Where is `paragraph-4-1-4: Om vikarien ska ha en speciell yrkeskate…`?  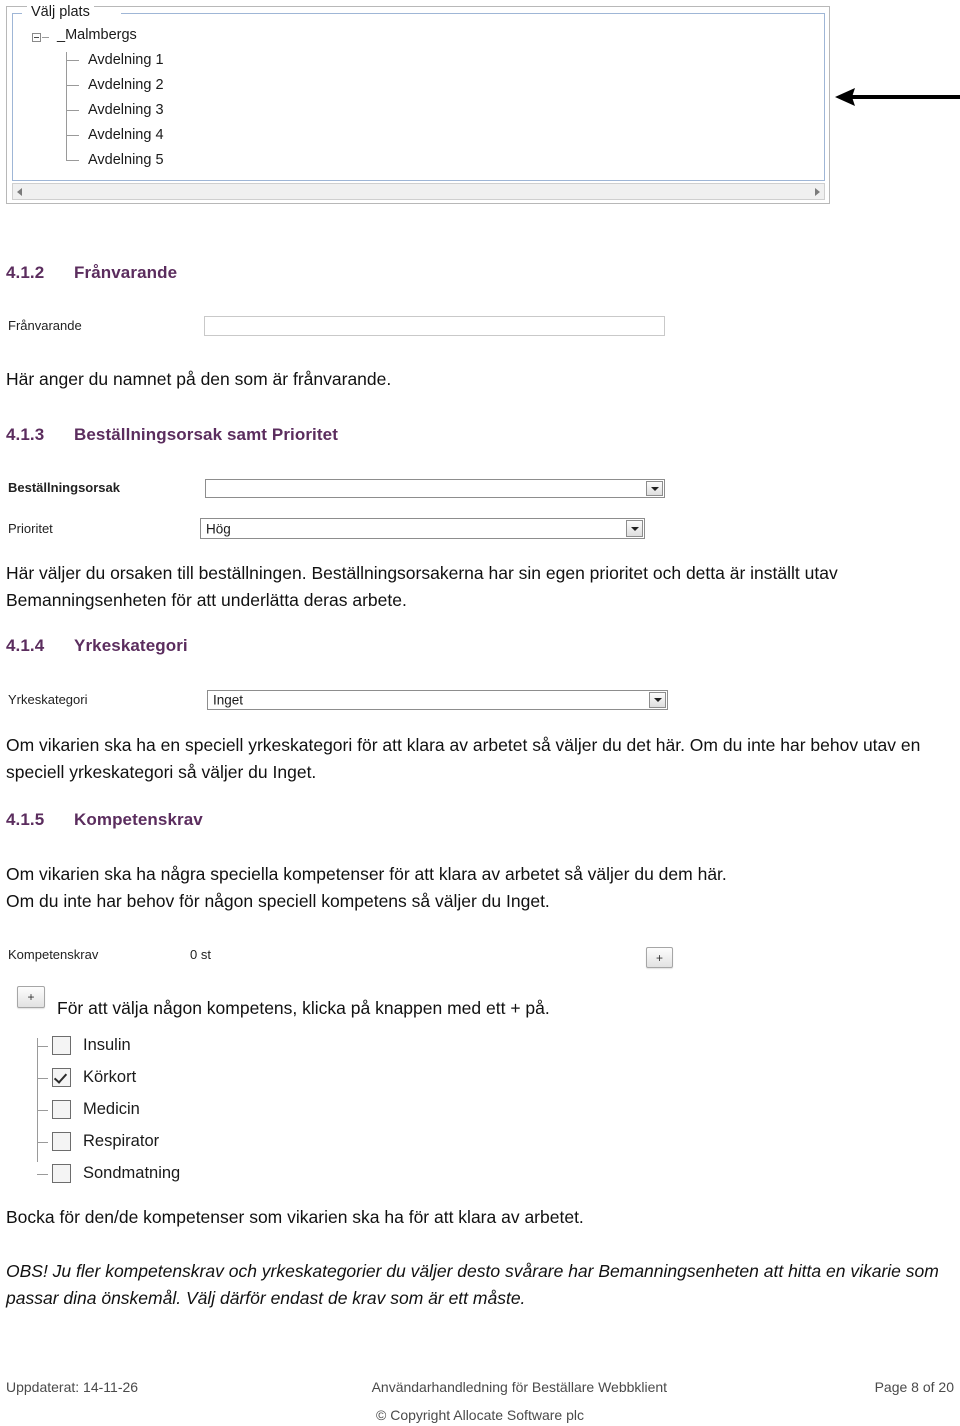 paragraph-4-1-4: Om vikarien ska ha en speciell yrkeskate… is located at coordinates (463, 758).